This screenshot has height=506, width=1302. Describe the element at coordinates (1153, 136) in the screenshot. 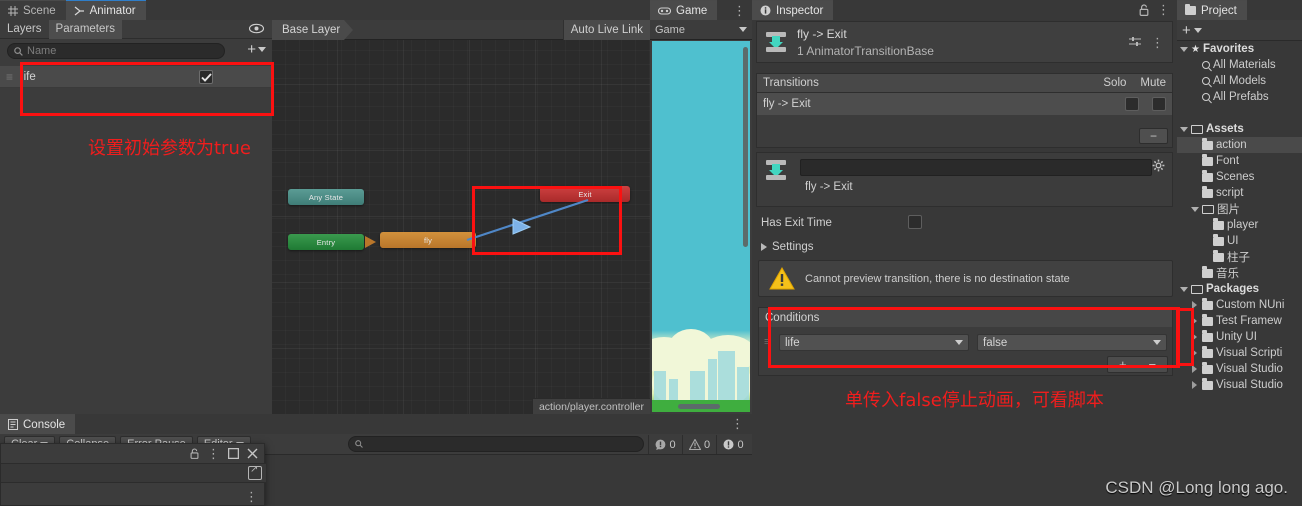

I see `remove-transition-button: −` at that location.